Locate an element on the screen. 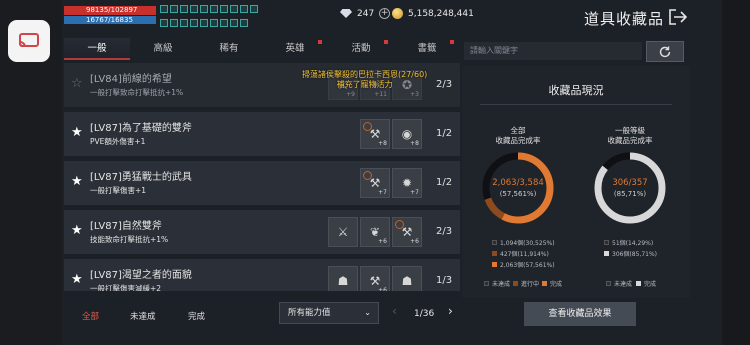 This screenshot has width=750, height=345. item-enchant: +3 is located at coordinates (414, 94).